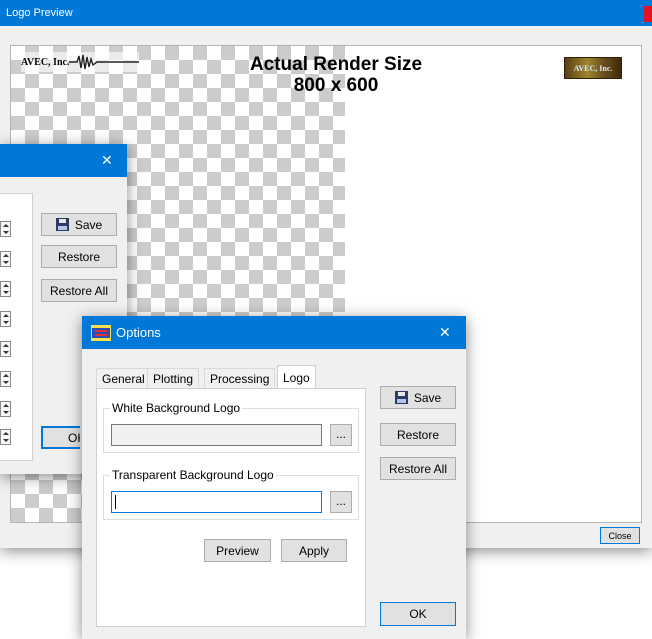 This screenshot has height=639, width=652. What do you see at coordinates (427, 397) in the screenshot?
I see `save-label: Save` at bounding box center [427, 397].